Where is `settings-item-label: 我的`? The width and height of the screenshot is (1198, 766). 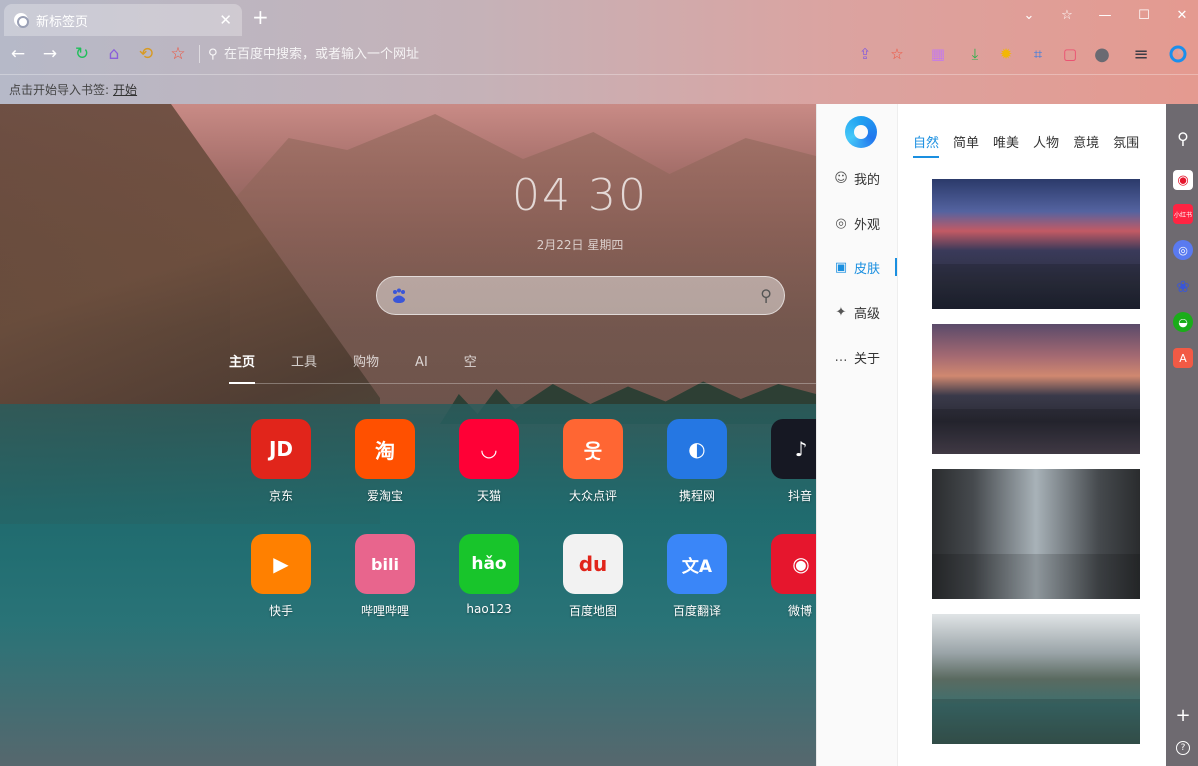 settings-item-label: 我的 is located at coordinates (867, 180).